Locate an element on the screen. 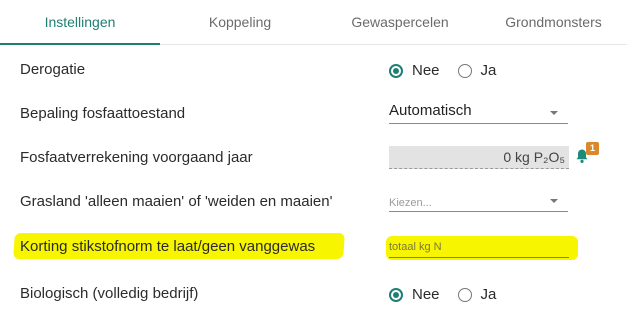  derogatie-radio-group: Nee Ja is located at coordinates (451, 70).